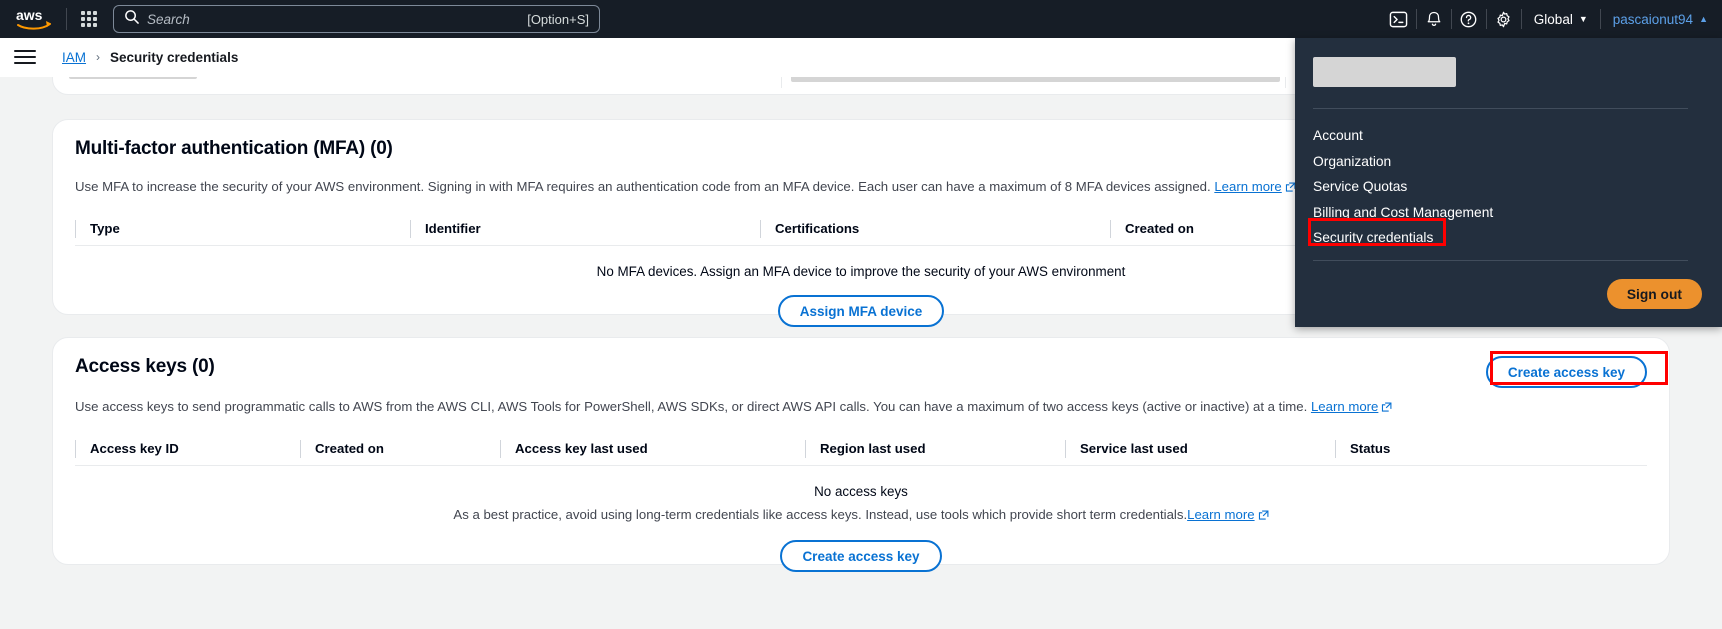  What do you see at coordinates (585, 228) in the screenshot?
I see `mfa-column-identifier: Identifier` at bounding box center [585, 228].